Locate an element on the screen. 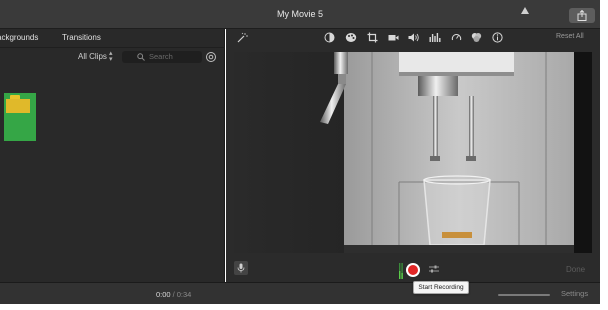 This screenshot has height=310, width=608. speed-icon is located at coordinates (456, 37).